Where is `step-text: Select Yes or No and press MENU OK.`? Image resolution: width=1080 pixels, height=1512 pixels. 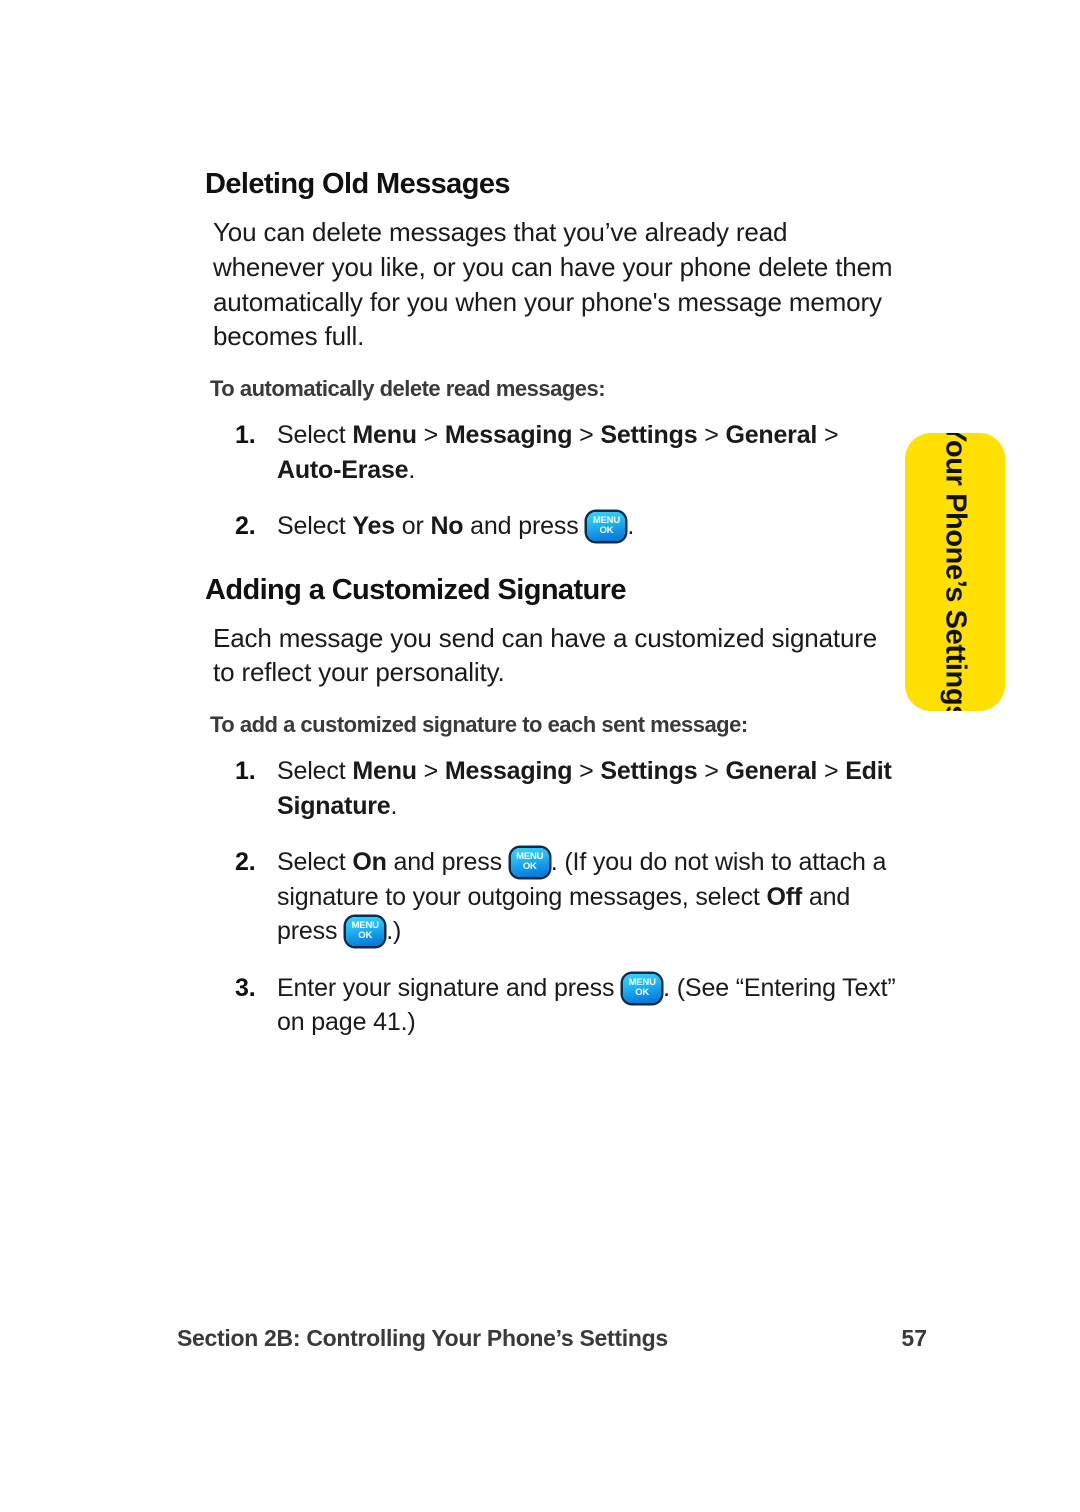
step-text: Select Yes or No and press MENU OK. is located at coordinates (456, 527).